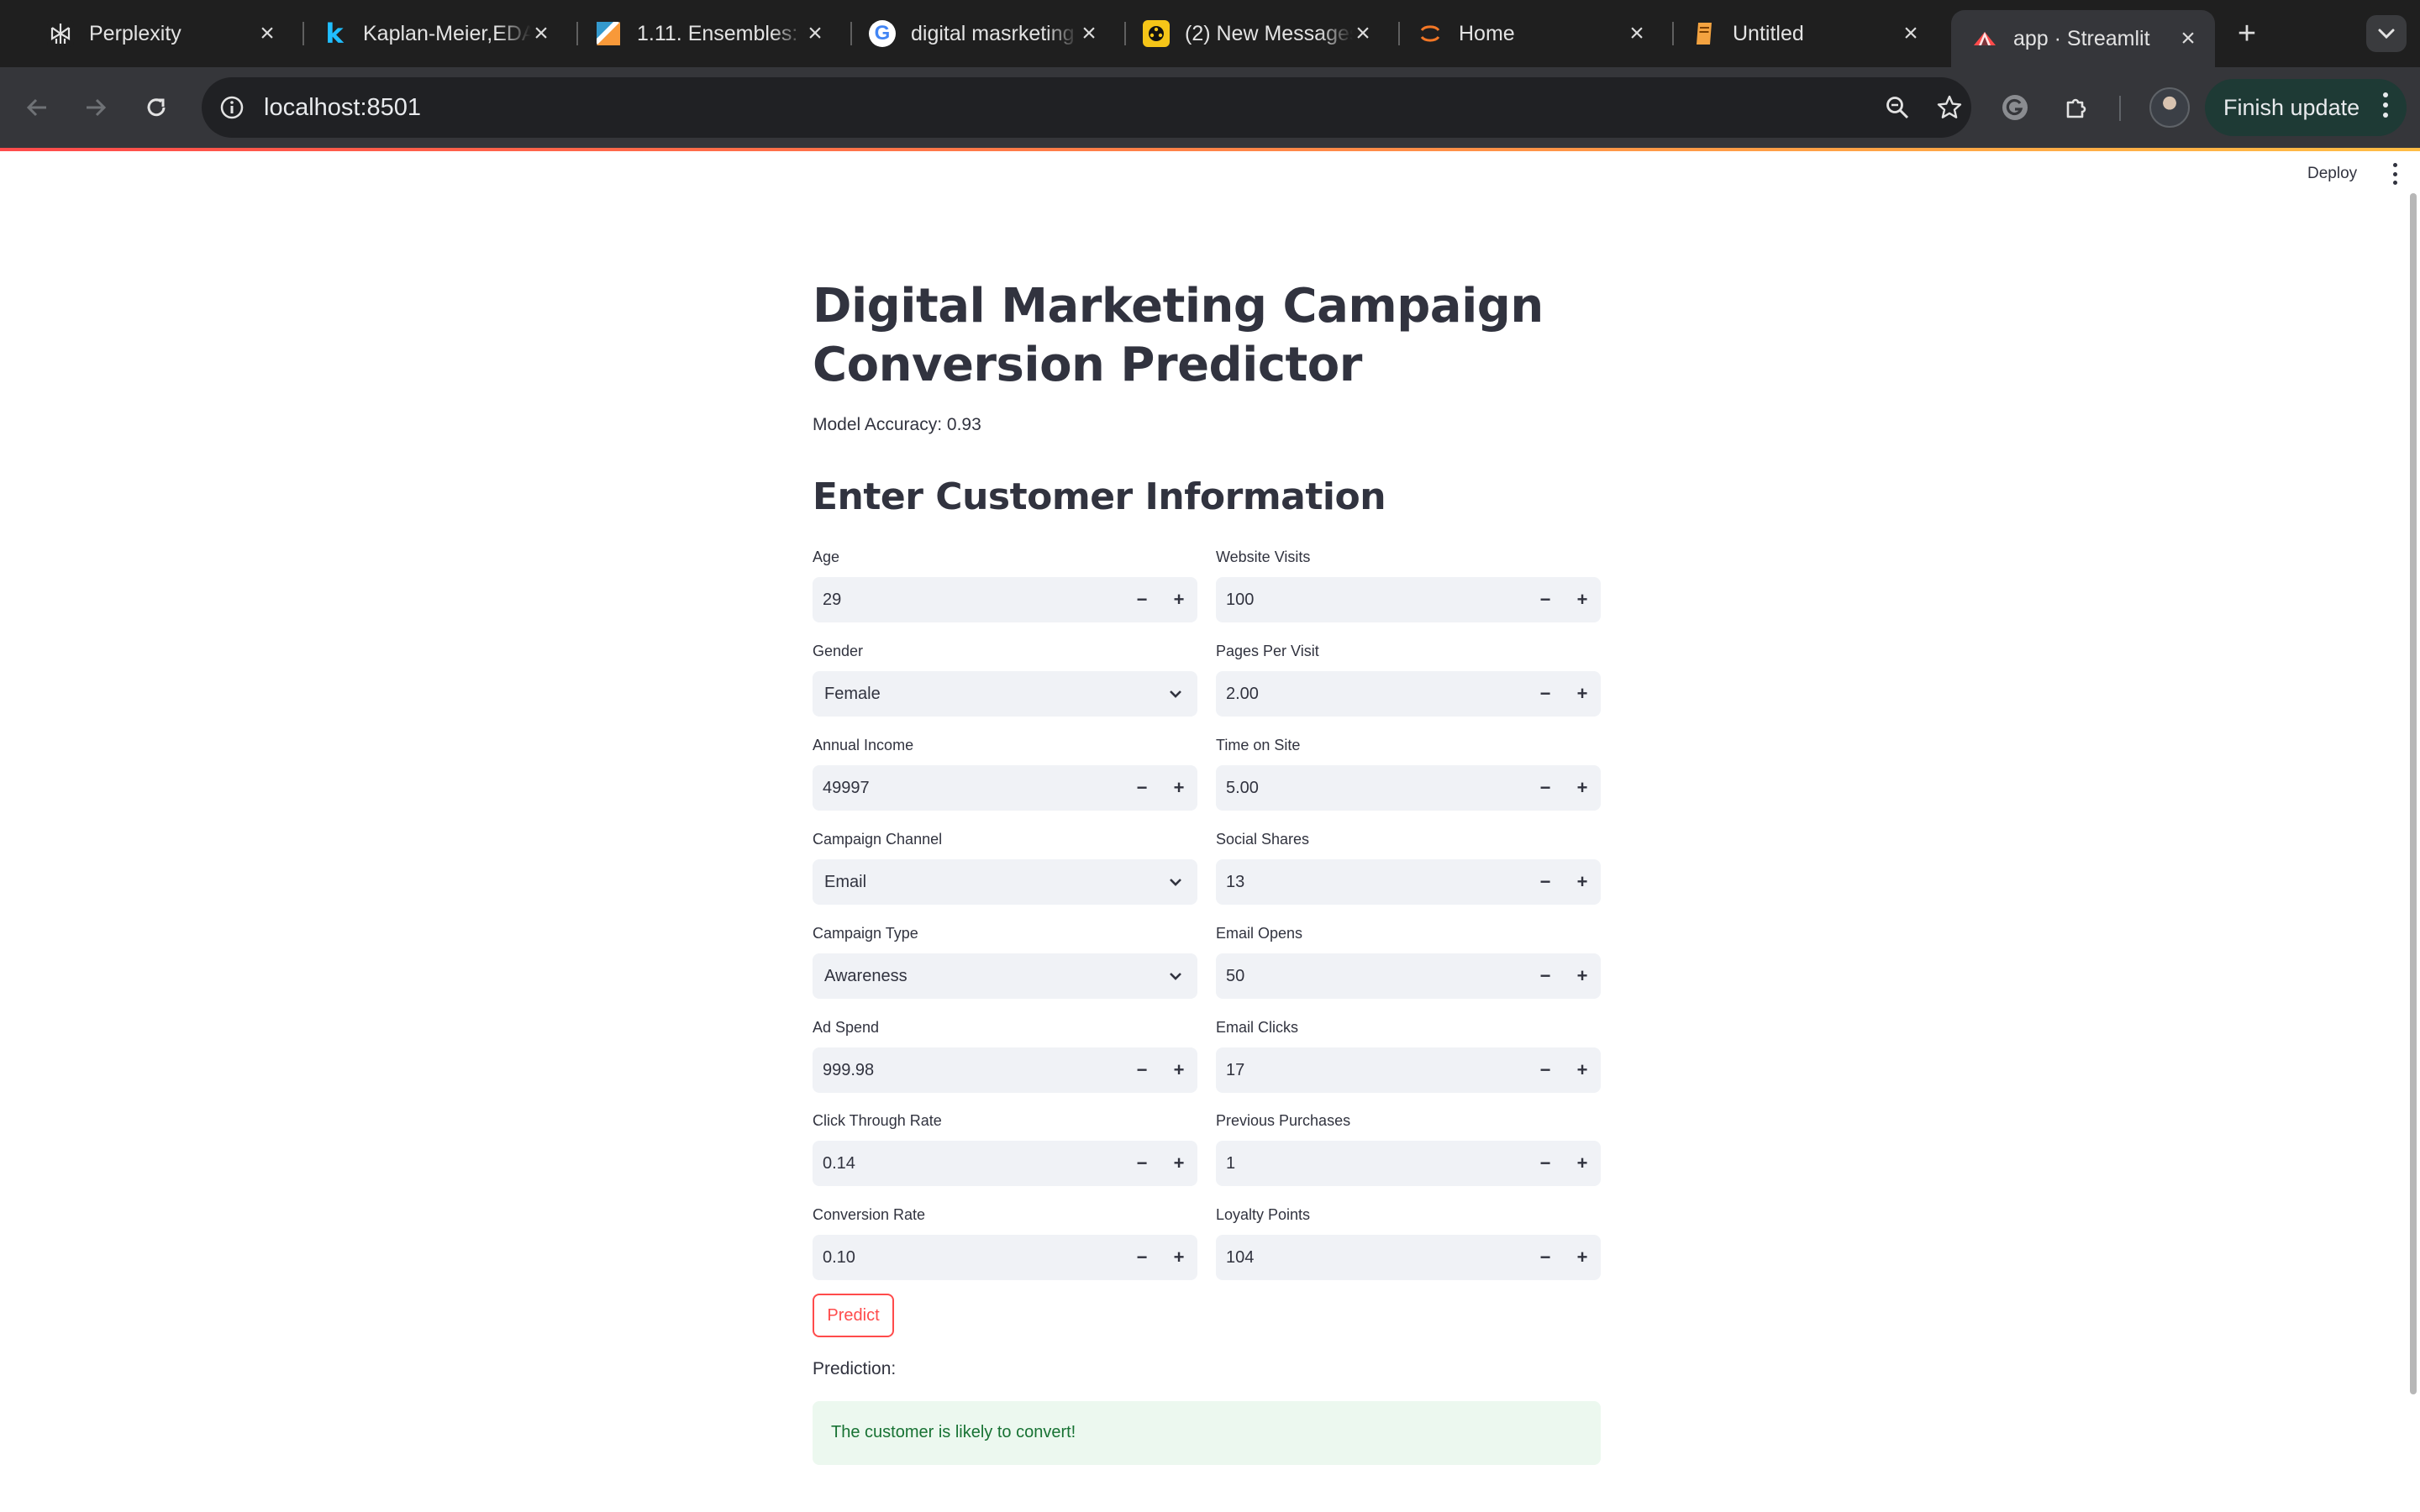 The width and height of the screenshot is (2420, 1512). Describe the element at coordinates (1408, 1257) in the screenshot. I see `loyalty-points-input: 104 − +` at that location.